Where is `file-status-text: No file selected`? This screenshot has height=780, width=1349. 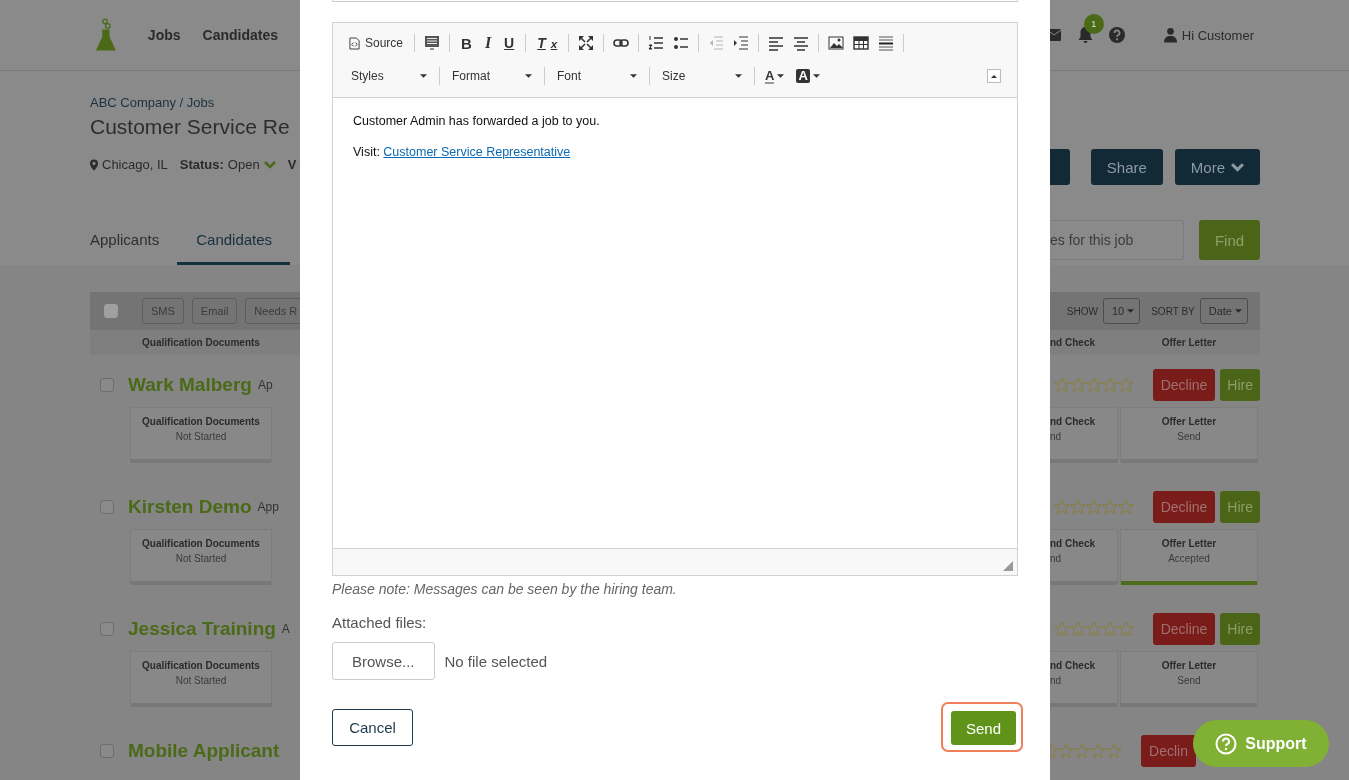 file-status-text: No file selected is located at coordinates (496, 661).